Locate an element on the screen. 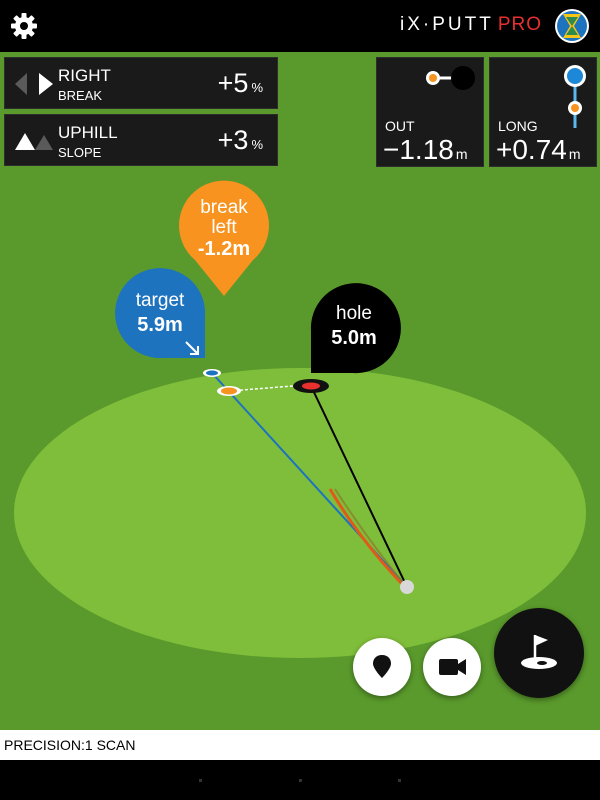 This screenshot has width=600, height=800. long-value-wrap: +0.74 m is located at coordinates (538, 150).